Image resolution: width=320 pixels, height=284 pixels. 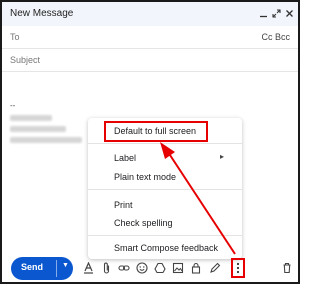 What do you see at coordinates (32, 267) in the screenshot?
I see `send-label: Send` at bounding box center [32, 267].